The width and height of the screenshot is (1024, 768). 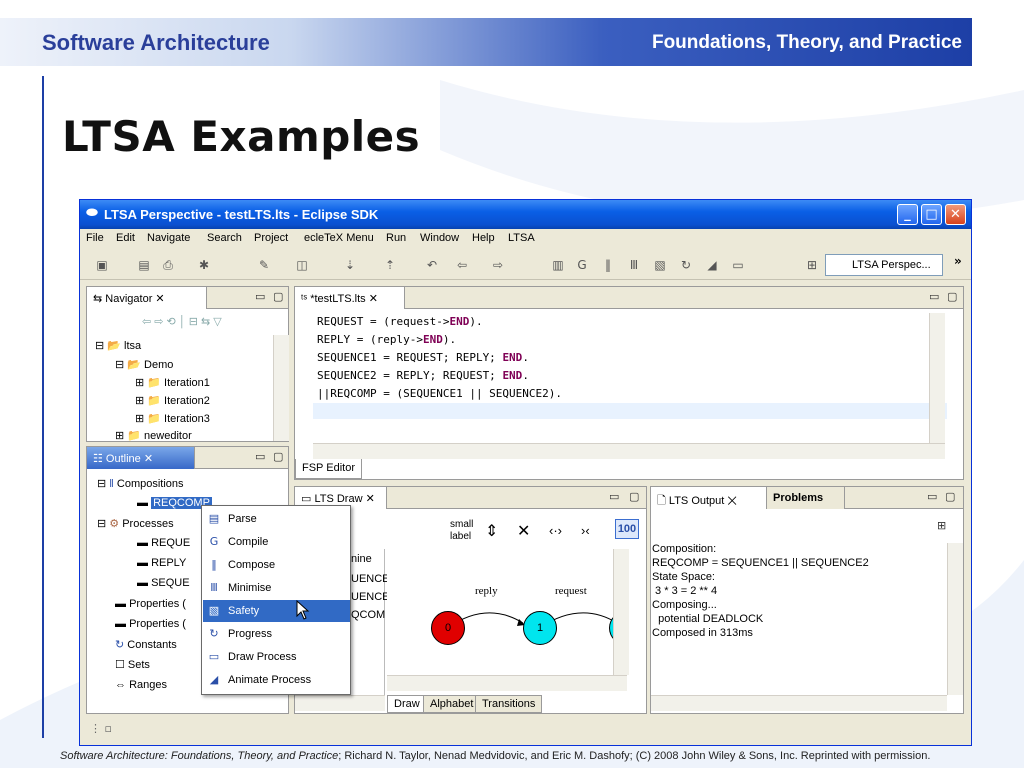 What do you see at coordinates (941, 525) in the screenshot?
I see `output-toolbar-icon: ⊞` at bounding box center [941, 525].